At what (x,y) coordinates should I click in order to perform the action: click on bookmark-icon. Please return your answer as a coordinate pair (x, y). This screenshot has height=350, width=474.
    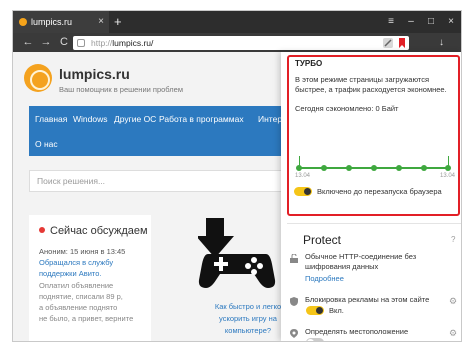
    Looking at the image, I should click on (402, 43).